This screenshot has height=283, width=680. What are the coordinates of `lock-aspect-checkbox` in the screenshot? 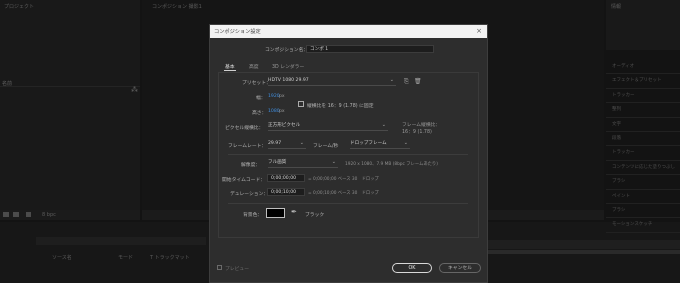 It's located at (301, 104).